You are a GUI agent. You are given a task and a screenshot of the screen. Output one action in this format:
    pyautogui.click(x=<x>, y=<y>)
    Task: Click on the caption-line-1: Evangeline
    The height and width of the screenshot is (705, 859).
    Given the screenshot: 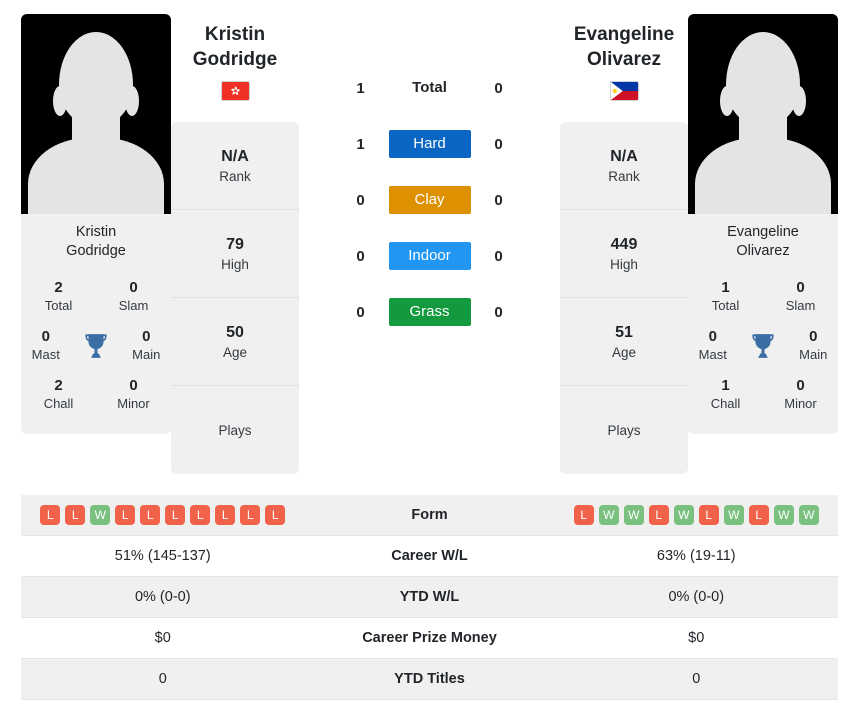 What is the action you would take?
    pyautogui.click(x=763, y=232)
    